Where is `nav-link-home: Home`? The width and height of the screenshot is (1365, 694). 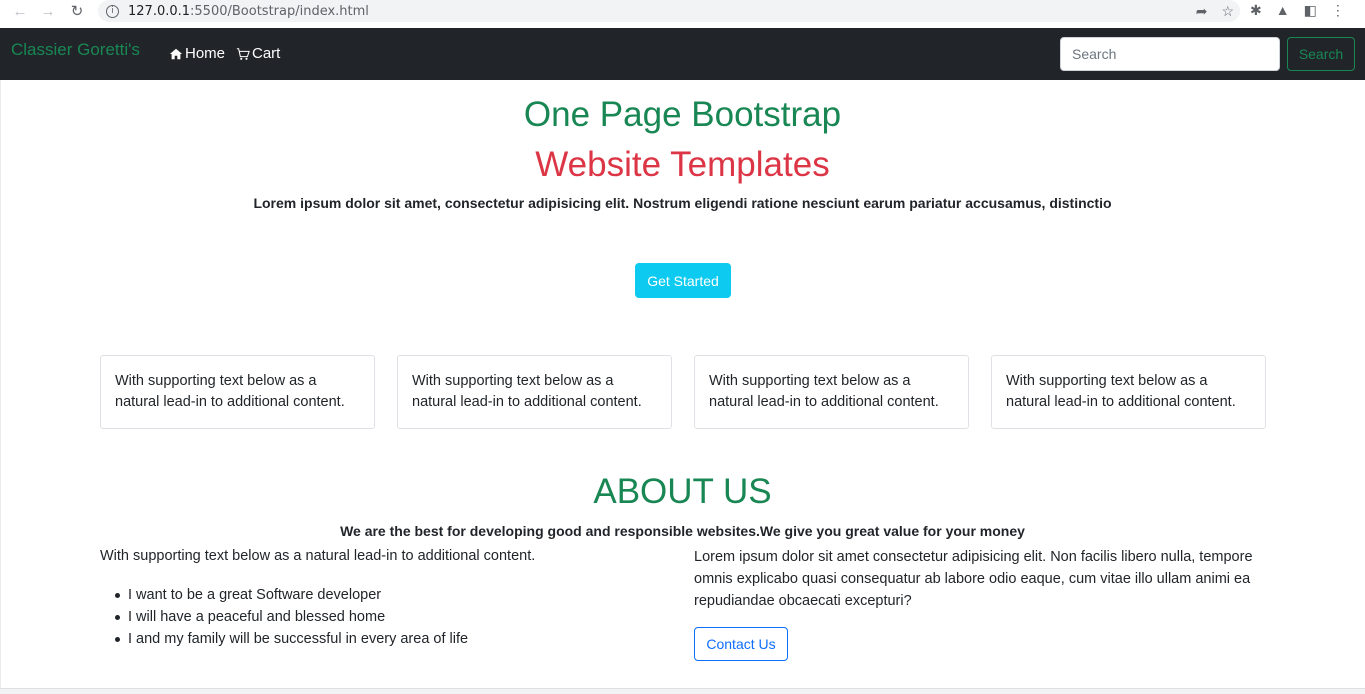
nav-link-home: Home is located at coordinates (197, 53).